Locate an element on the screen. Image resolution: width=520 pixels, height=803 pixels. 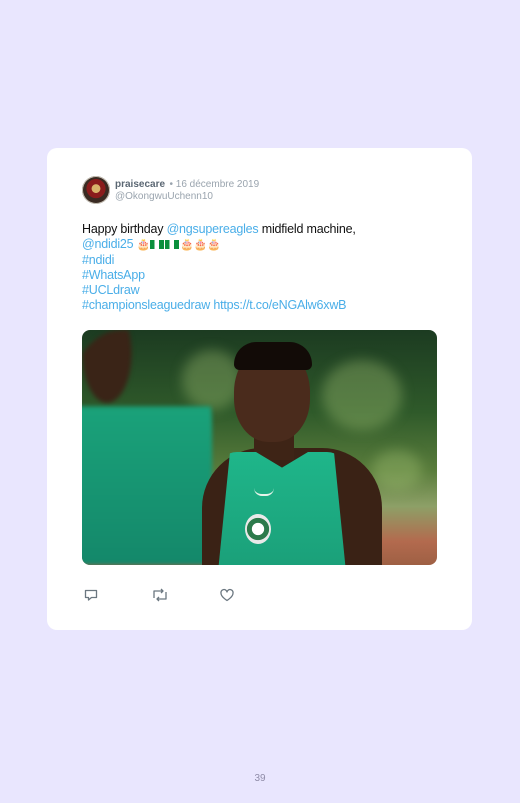
retweet-button is located at coordinates (185, 595).